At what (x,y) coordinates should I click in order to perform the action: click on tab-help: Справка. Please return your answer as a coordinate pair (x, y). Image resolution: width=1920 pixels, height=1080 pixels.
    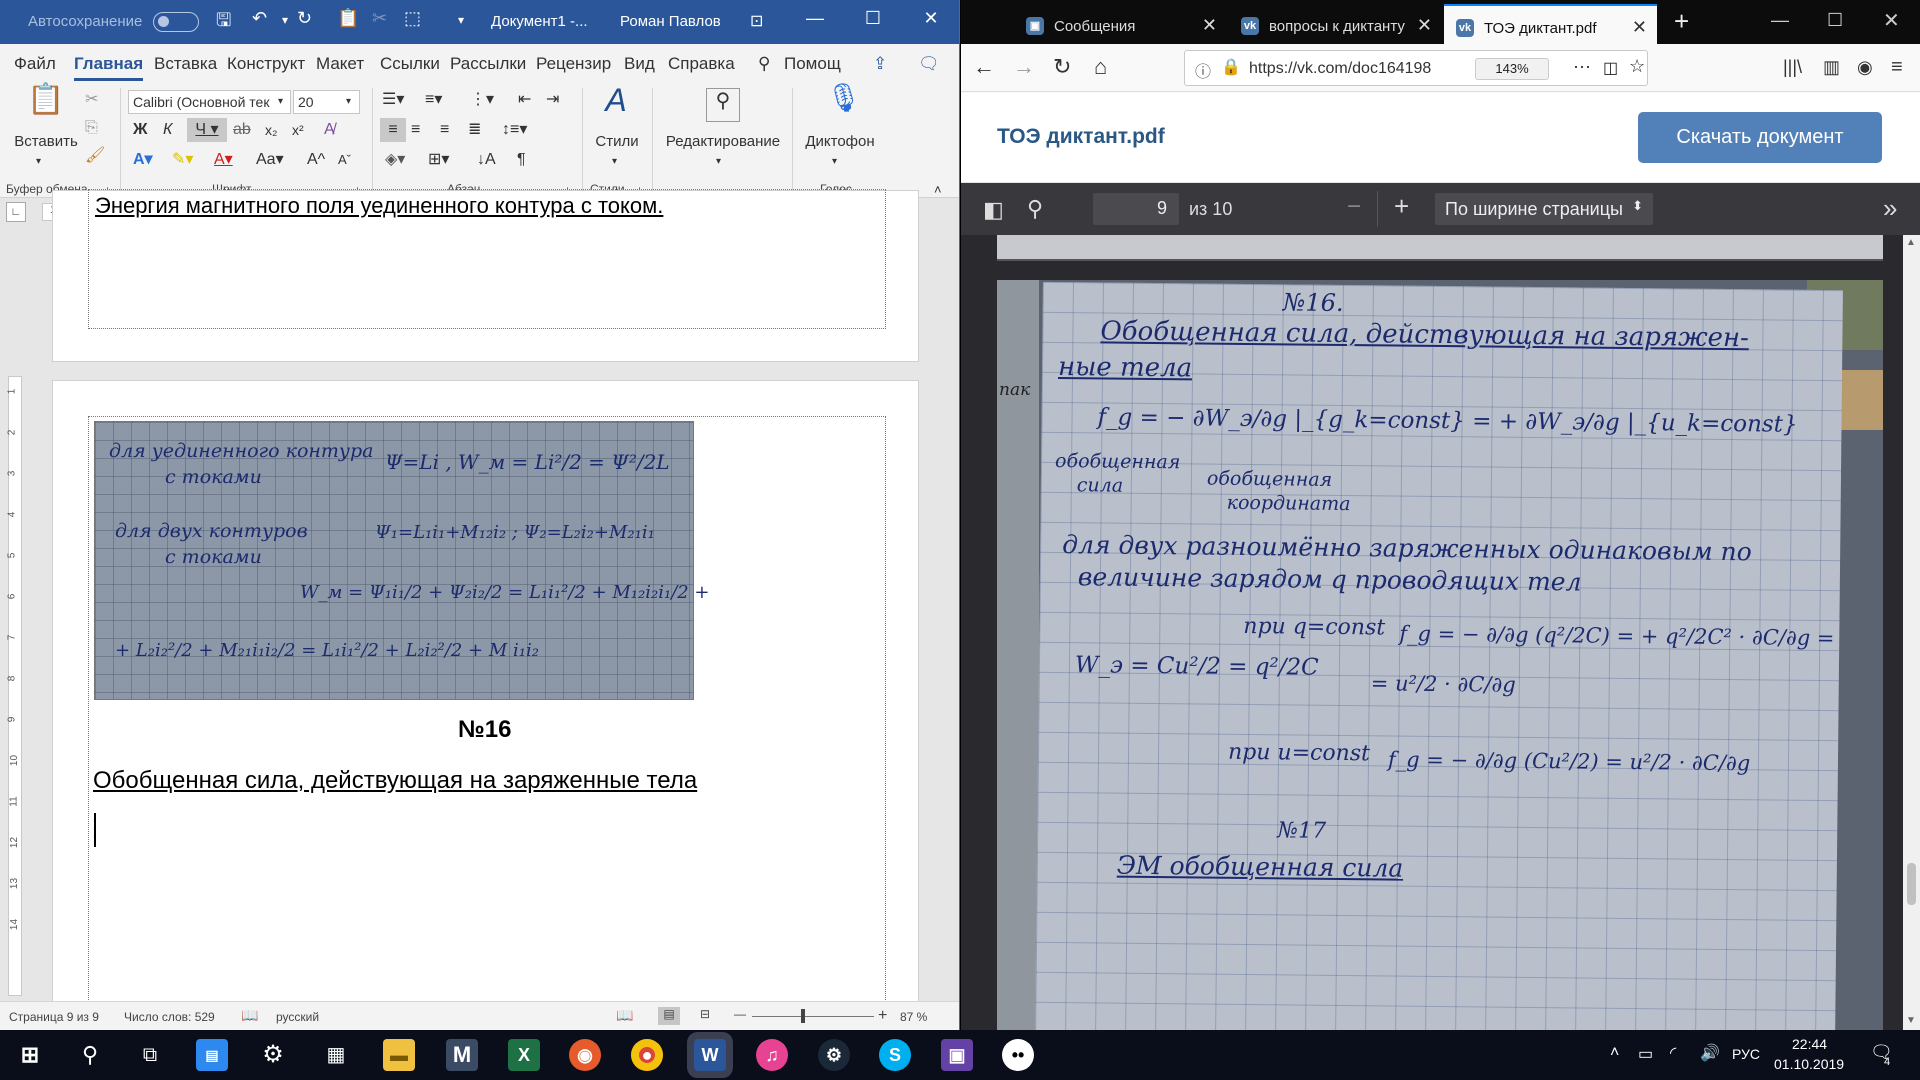
    Looking at the image, I should click on (701, 64).